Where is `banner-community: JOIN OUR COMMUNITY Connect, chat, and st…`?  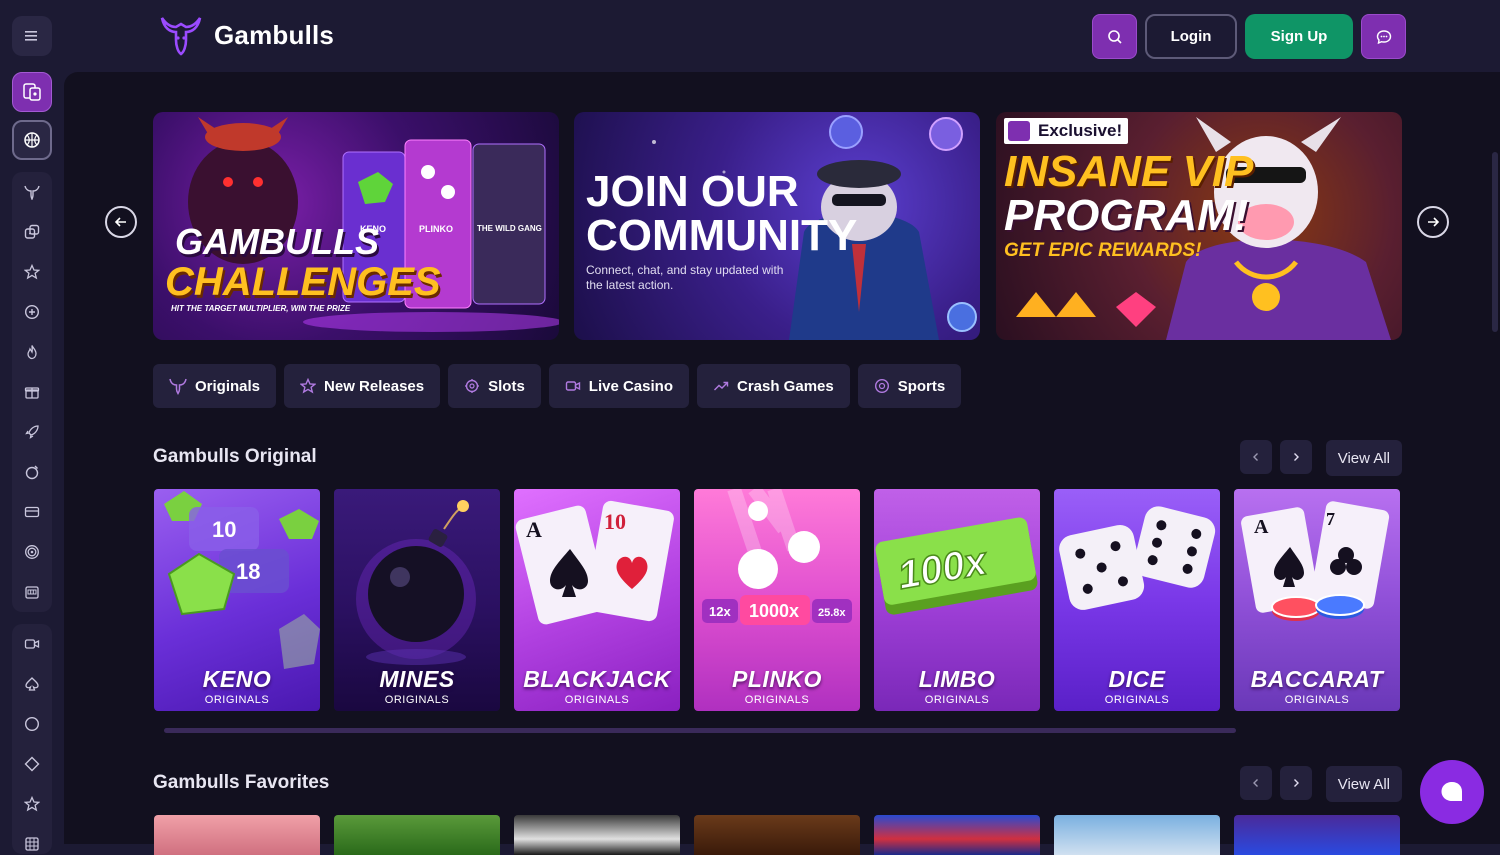
banner-community: JOIN OUR COMMUNITY Connect, chat, and st… is located at coordinates (777, 226).